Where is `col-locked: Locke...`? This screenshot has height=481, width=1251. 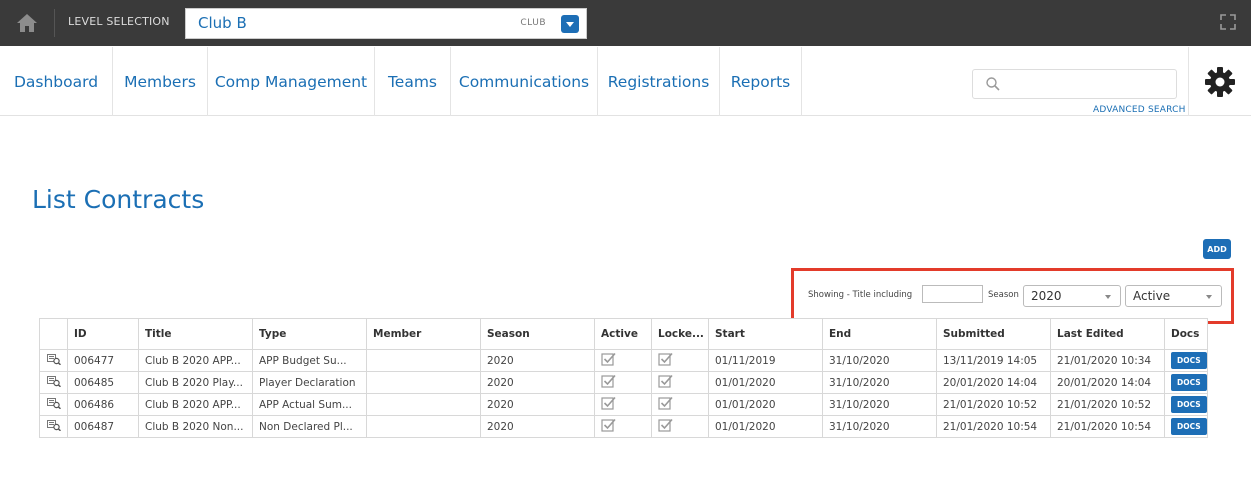 col-locked: Locke... is located at coordinates (680, 334).